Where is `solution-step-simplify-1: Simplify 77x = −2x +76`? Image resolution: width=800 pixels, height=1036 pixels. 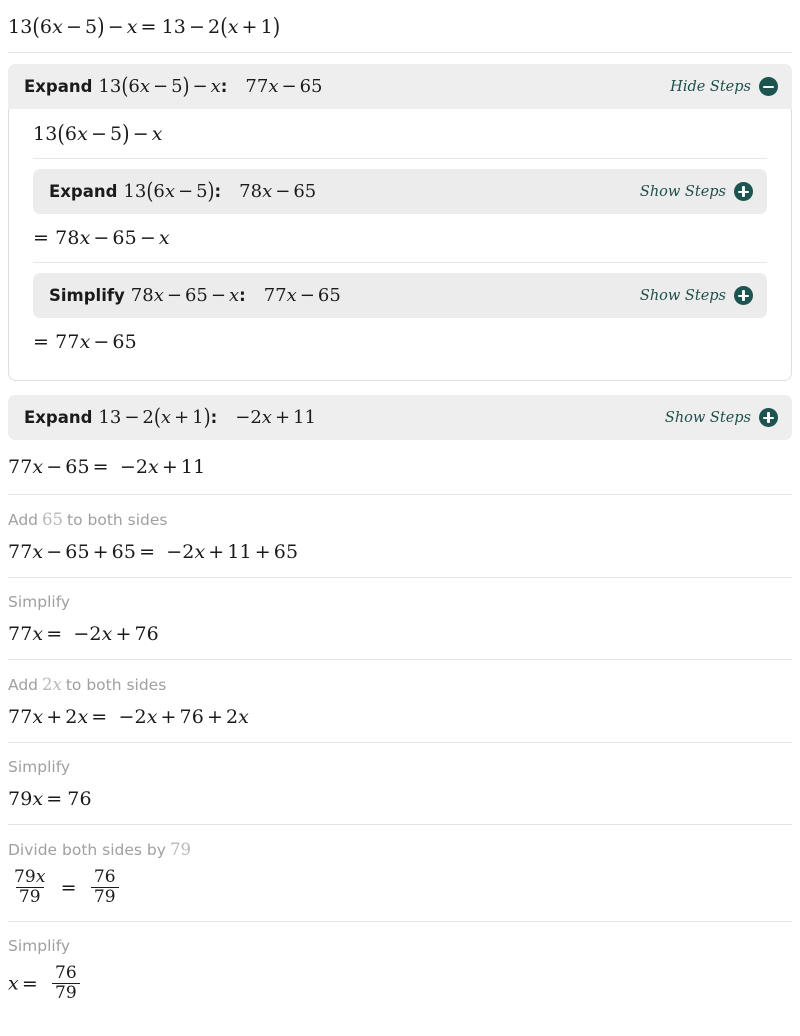 solution-step-simplify-1: Simplify 77x = −2x +76 is located at coordinates (400, 618).